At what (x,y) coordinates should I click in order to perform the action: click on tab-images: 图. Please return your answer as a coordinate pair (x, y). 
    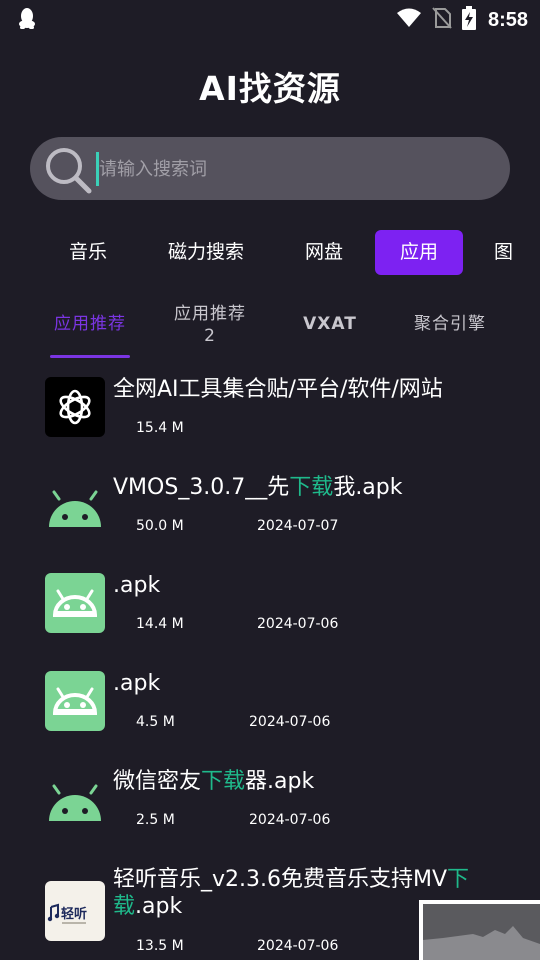
    Looking at the image, I should click on (508, 252).